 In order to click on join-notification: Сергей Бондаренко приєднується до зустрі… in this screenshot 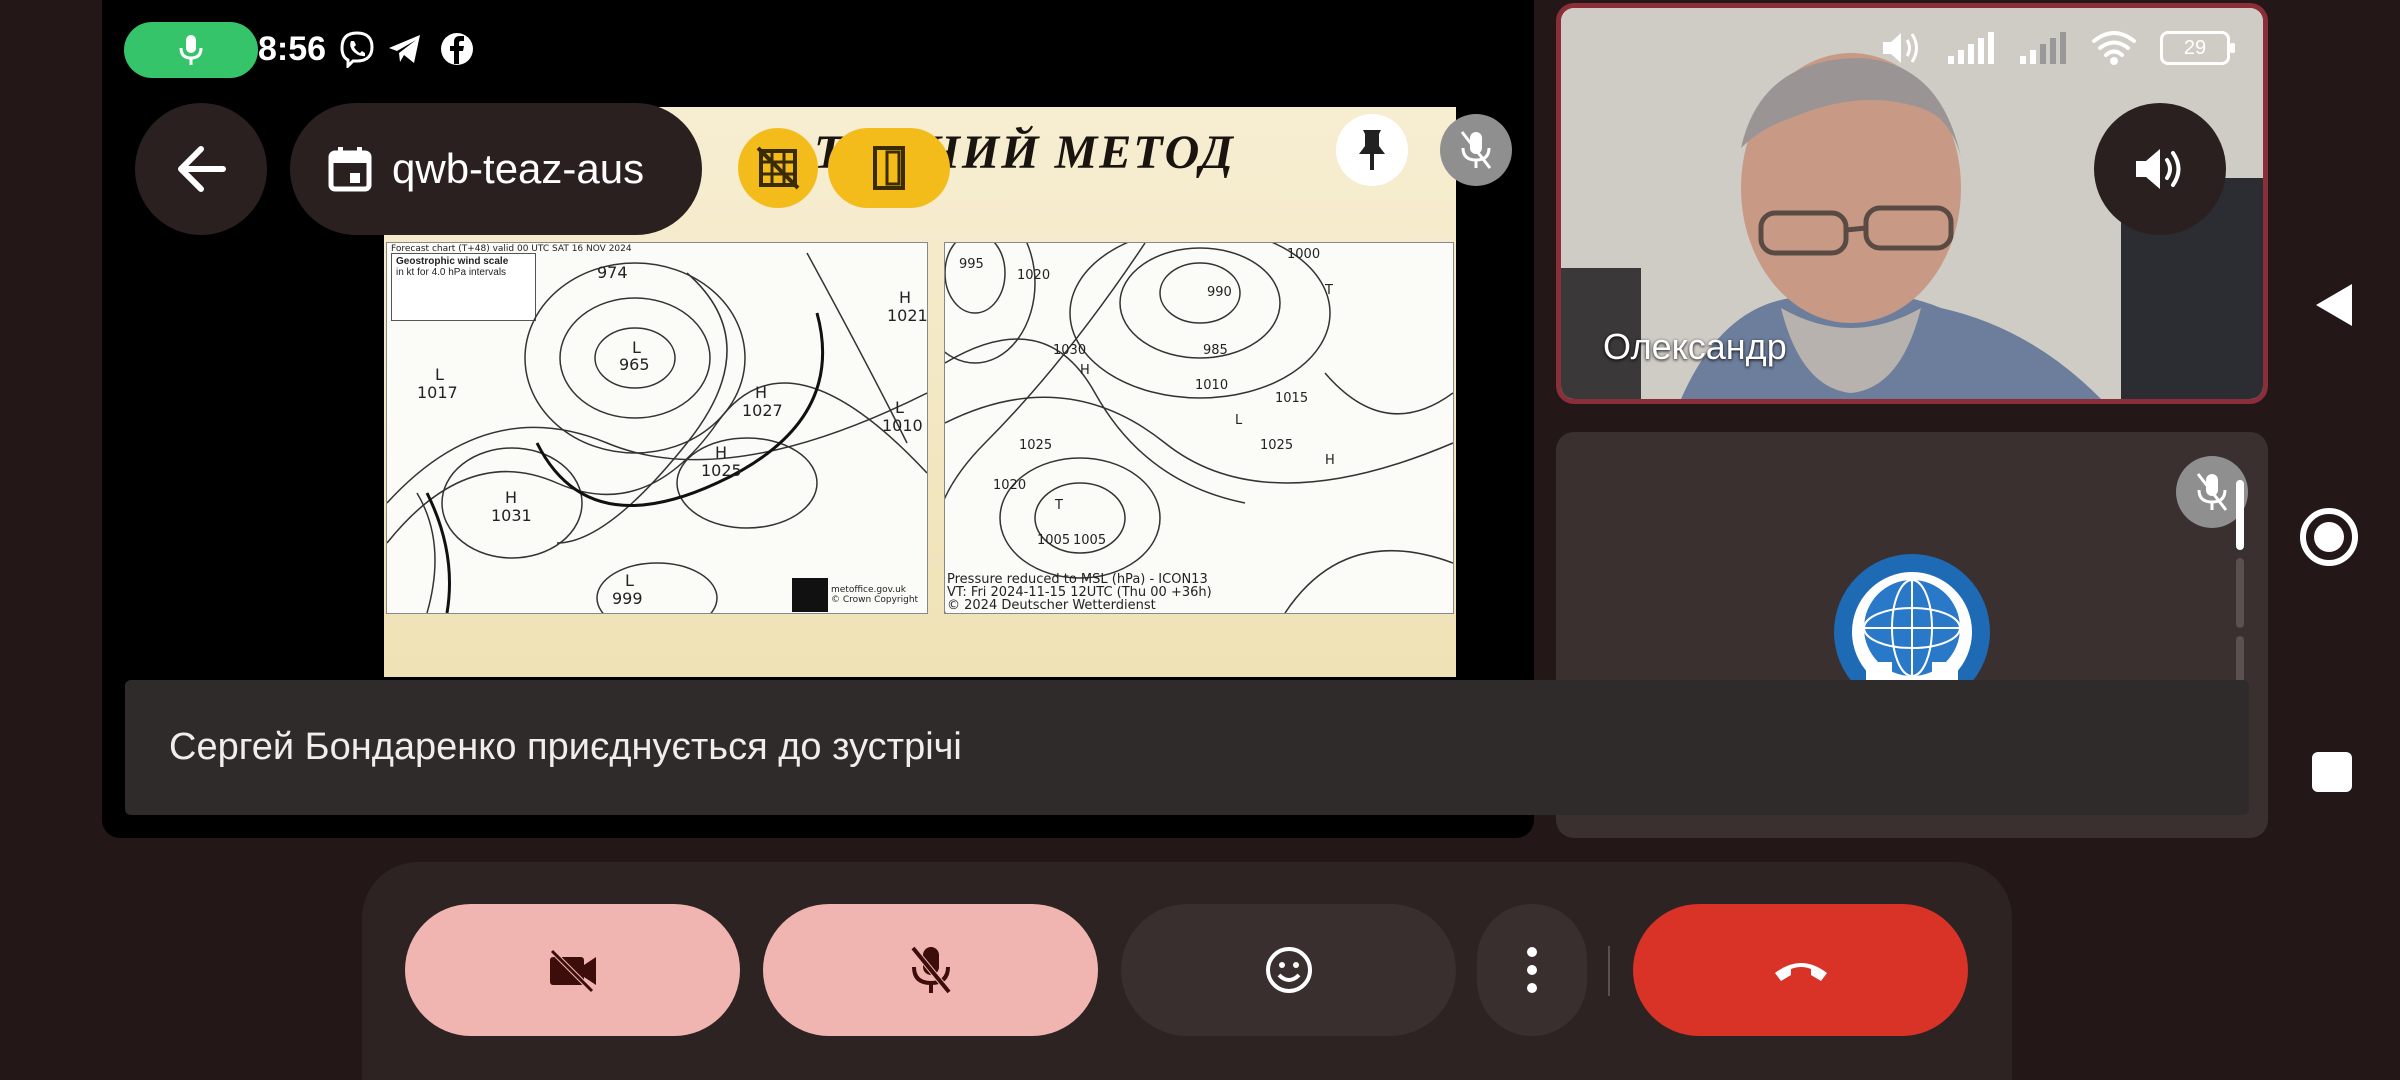, I will do `click(1187, 747)`.